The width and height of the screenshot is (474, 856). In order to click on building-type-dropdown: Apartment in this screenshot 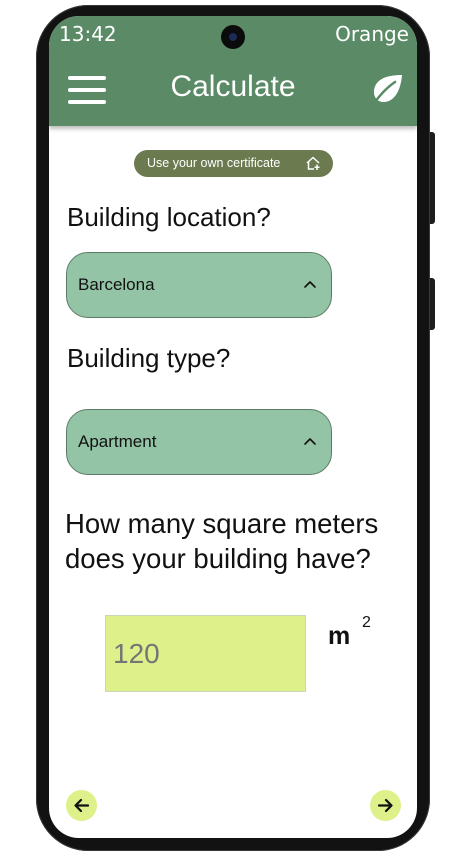, I will do `click(199, 442)`.